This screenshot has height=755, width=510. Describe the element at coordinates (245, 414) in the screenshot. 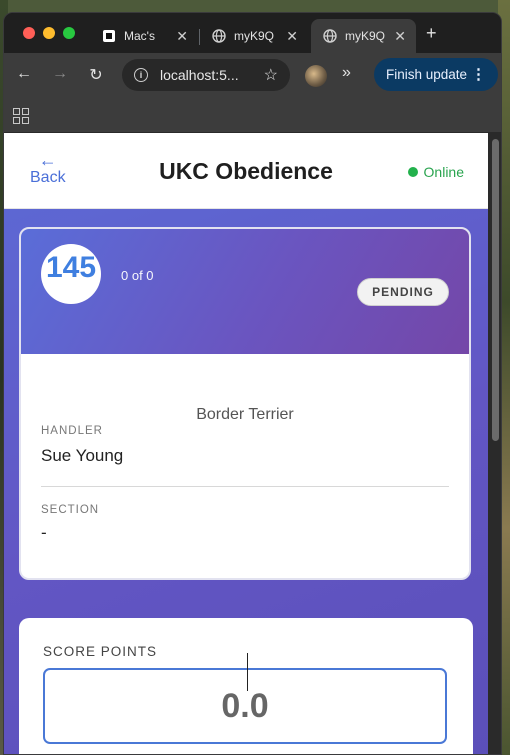

I see `dog-breed: Border Terrier` at that location.